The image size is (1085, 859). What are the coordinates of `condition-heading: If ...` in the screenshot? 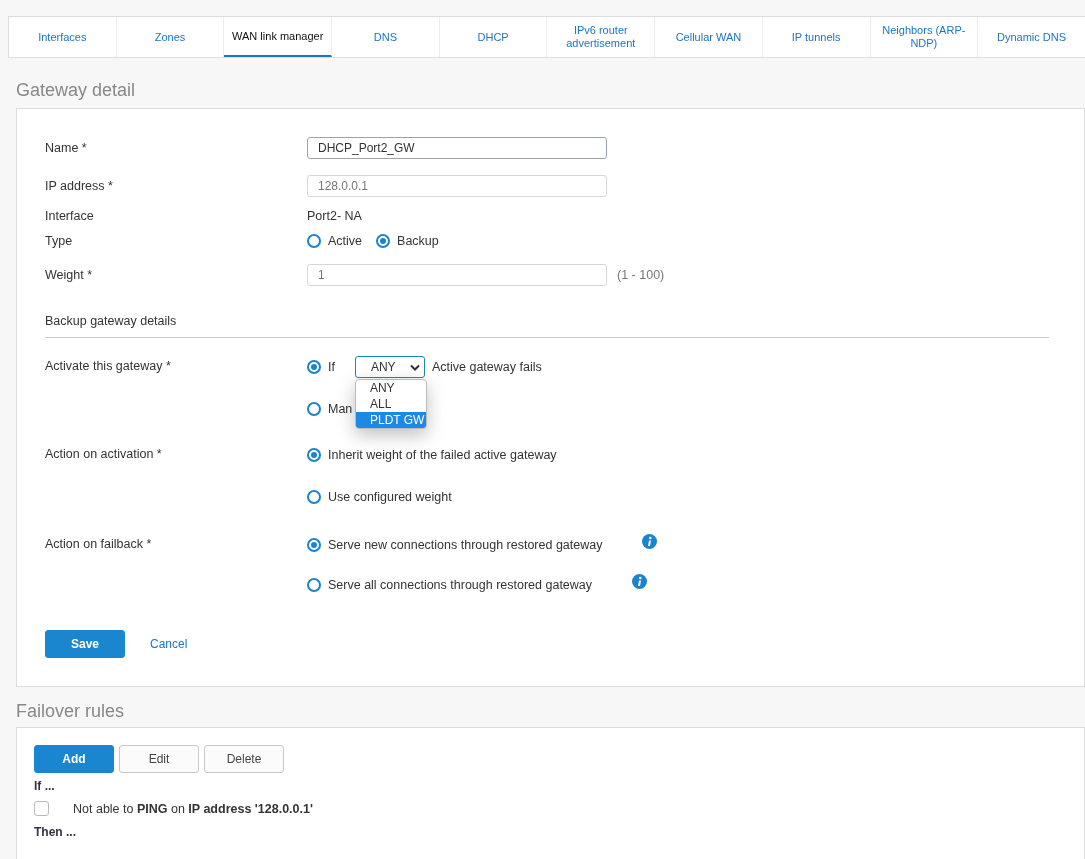 It's located at (45, 786).